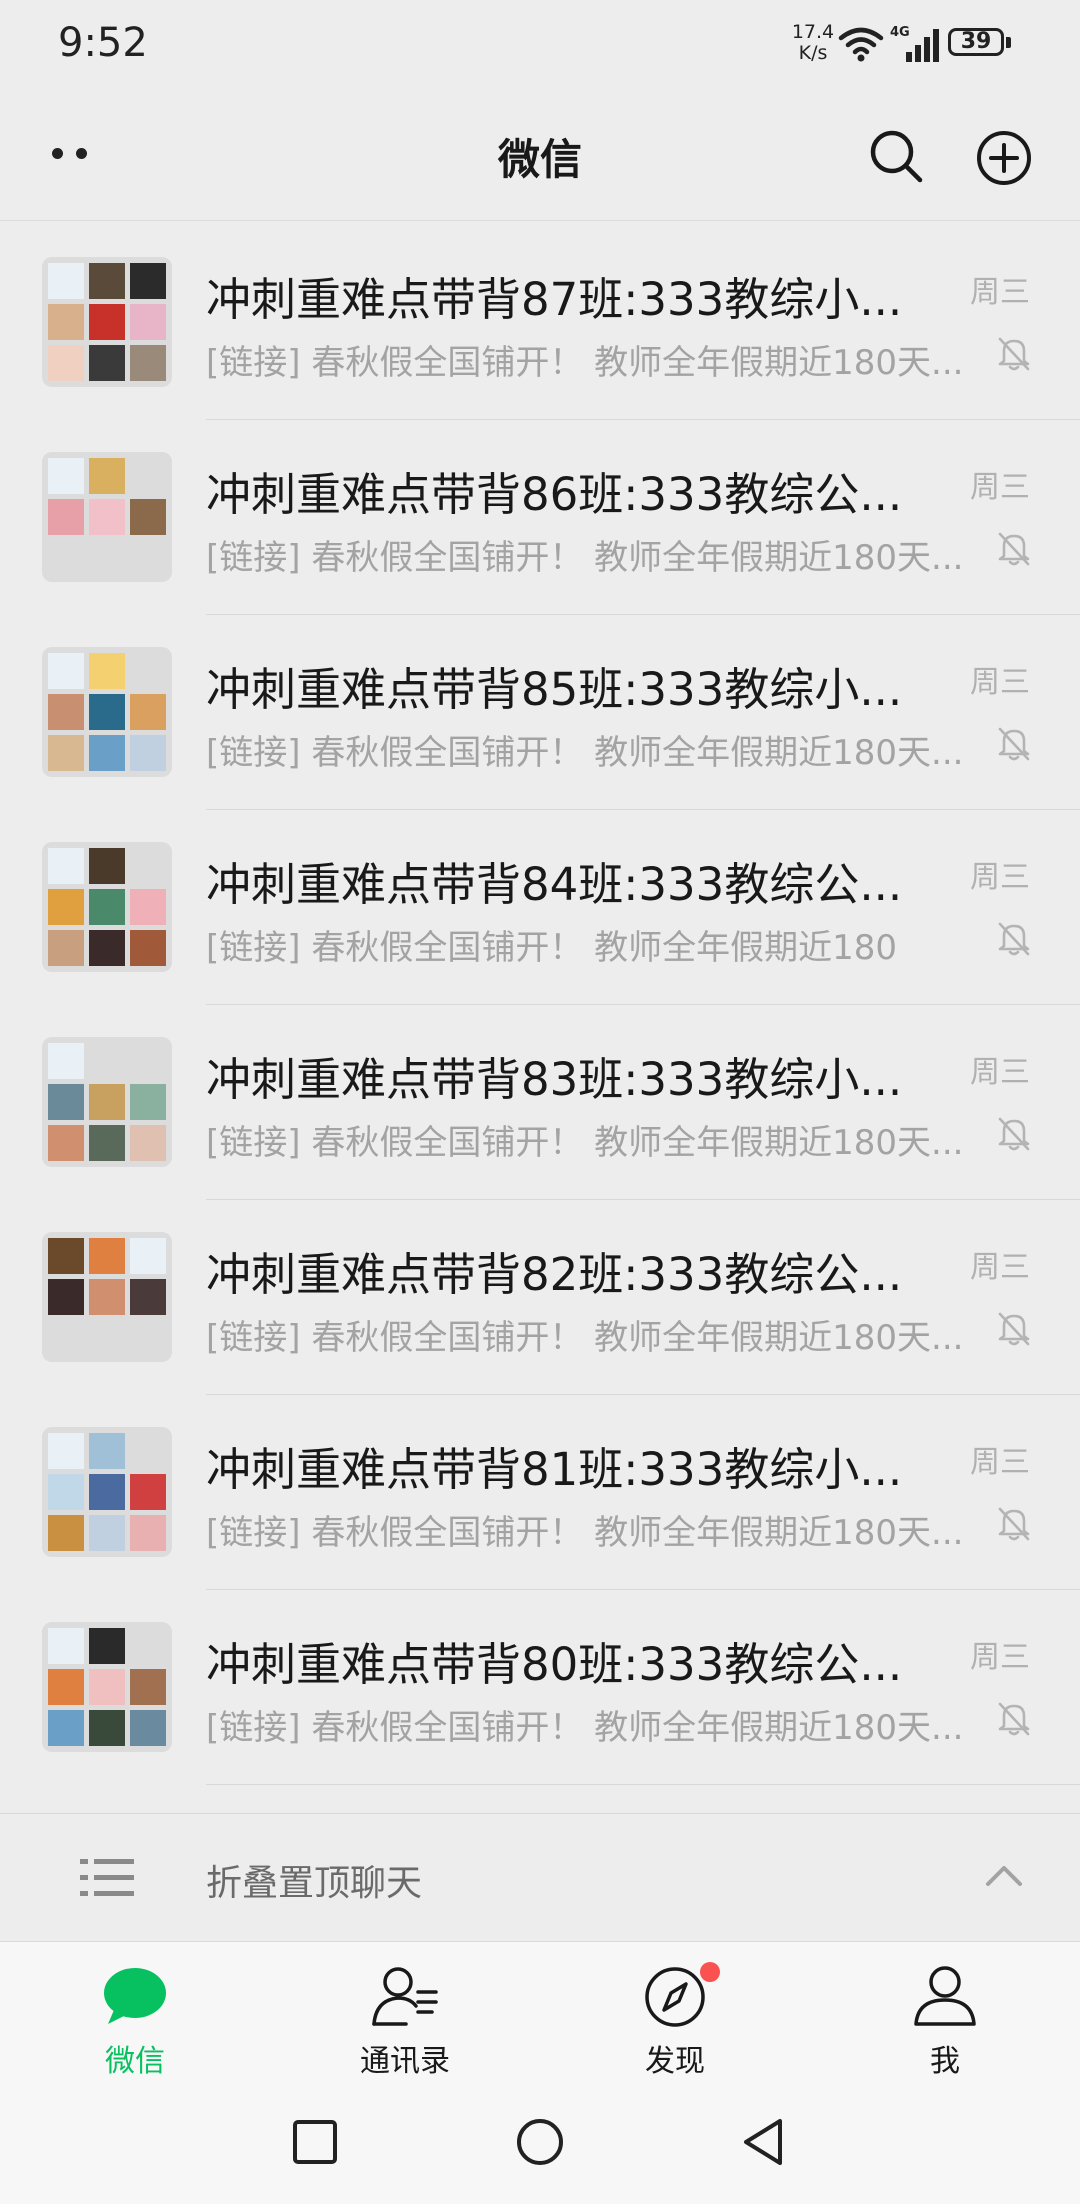 Image resolution: width=1080 pixels, height=2204 pixels. I want to click on bottom-tab-bar: 微信 通讯录 发现 我, so click(540, 2011).